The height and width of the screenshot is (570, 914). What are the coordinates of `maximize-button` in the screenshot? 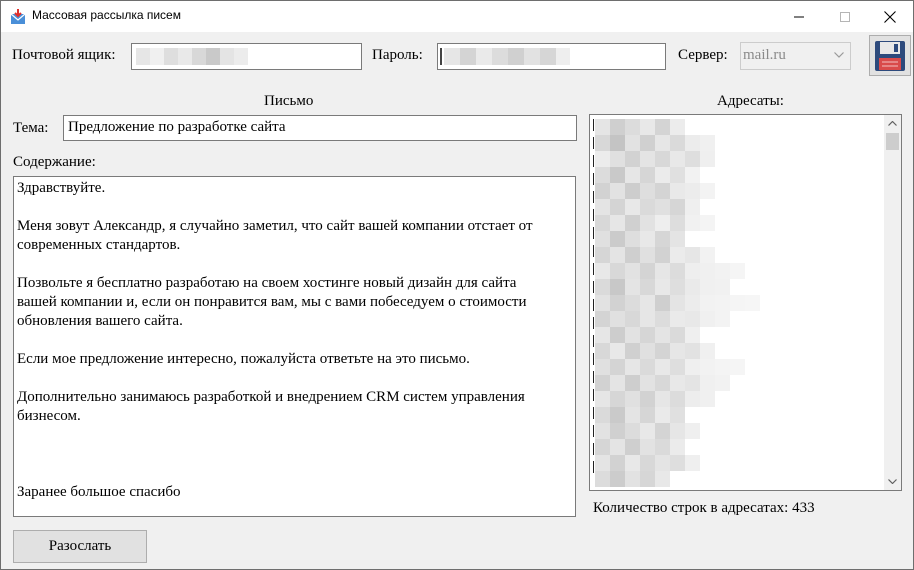 It's located at (845, 16).